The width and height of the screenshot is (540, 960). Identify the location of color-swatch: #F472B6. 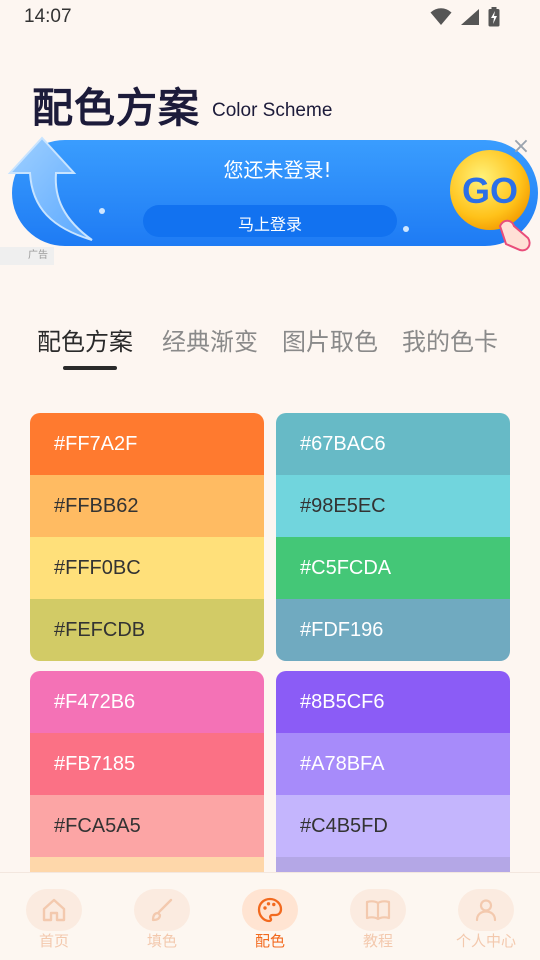
(147, 702).